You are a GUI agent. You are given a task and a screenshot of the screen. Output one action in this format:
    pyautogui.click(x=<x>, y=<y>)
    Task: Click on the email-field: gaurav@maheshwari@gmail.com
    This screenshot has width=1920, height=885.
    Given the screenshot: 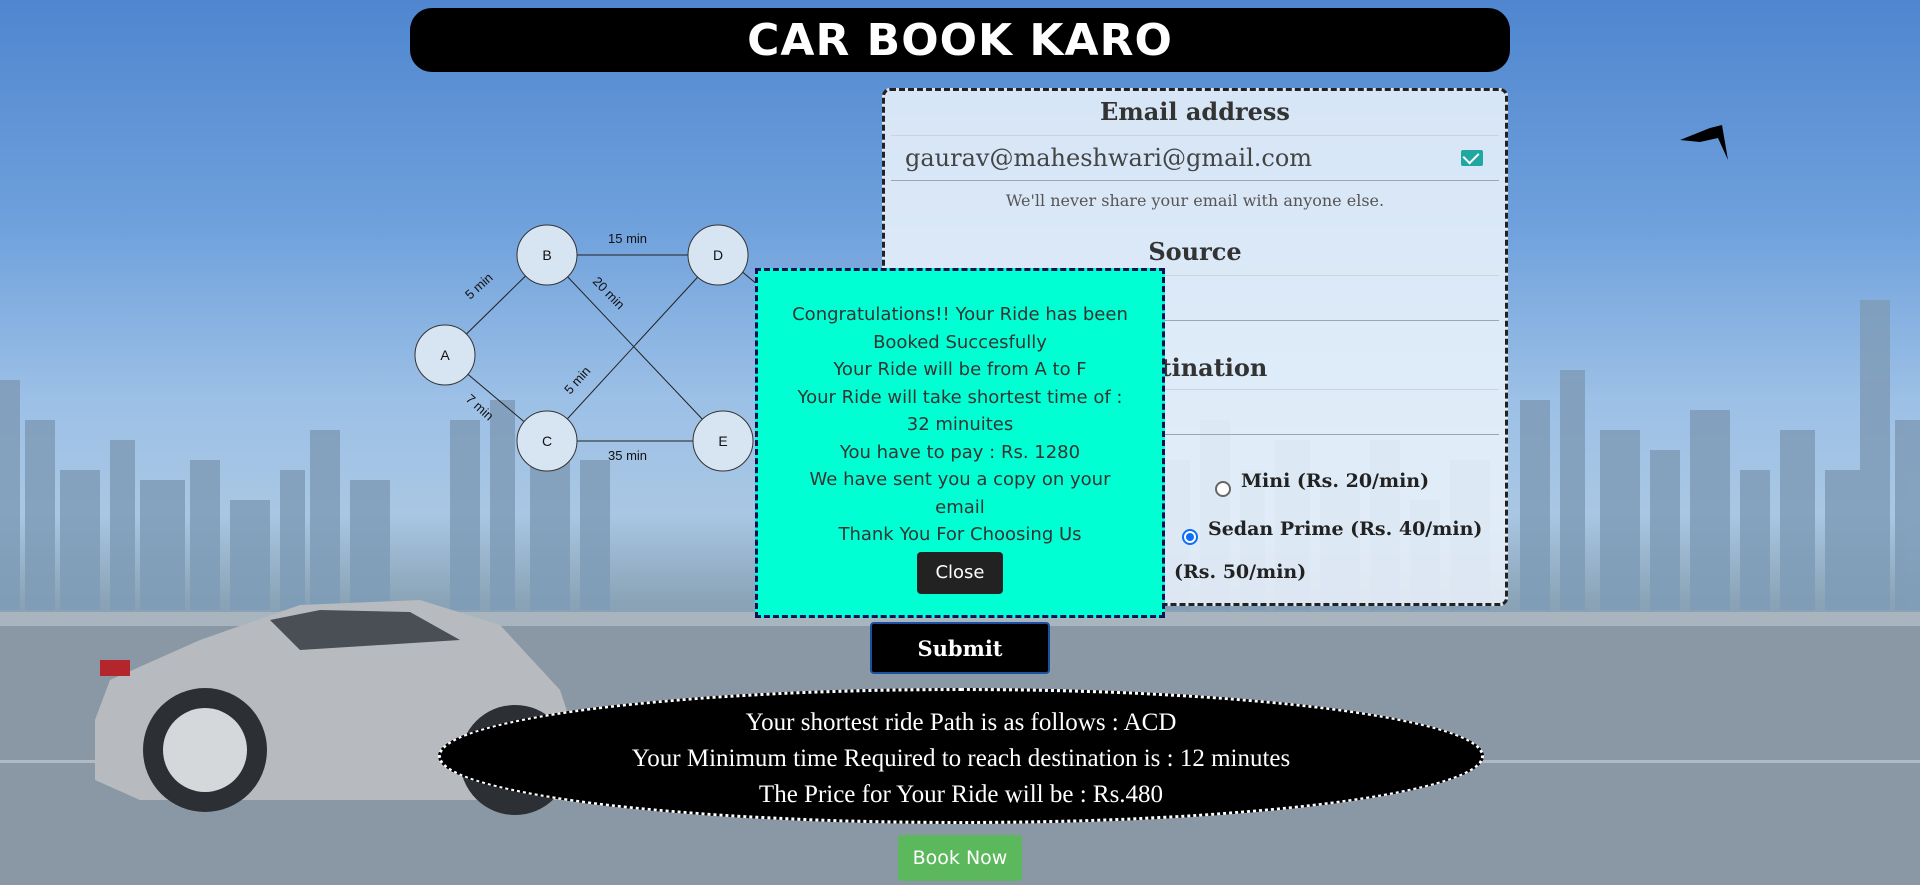 What is the action you would take?
    pyautogui.click(x=1195, y=158)
    